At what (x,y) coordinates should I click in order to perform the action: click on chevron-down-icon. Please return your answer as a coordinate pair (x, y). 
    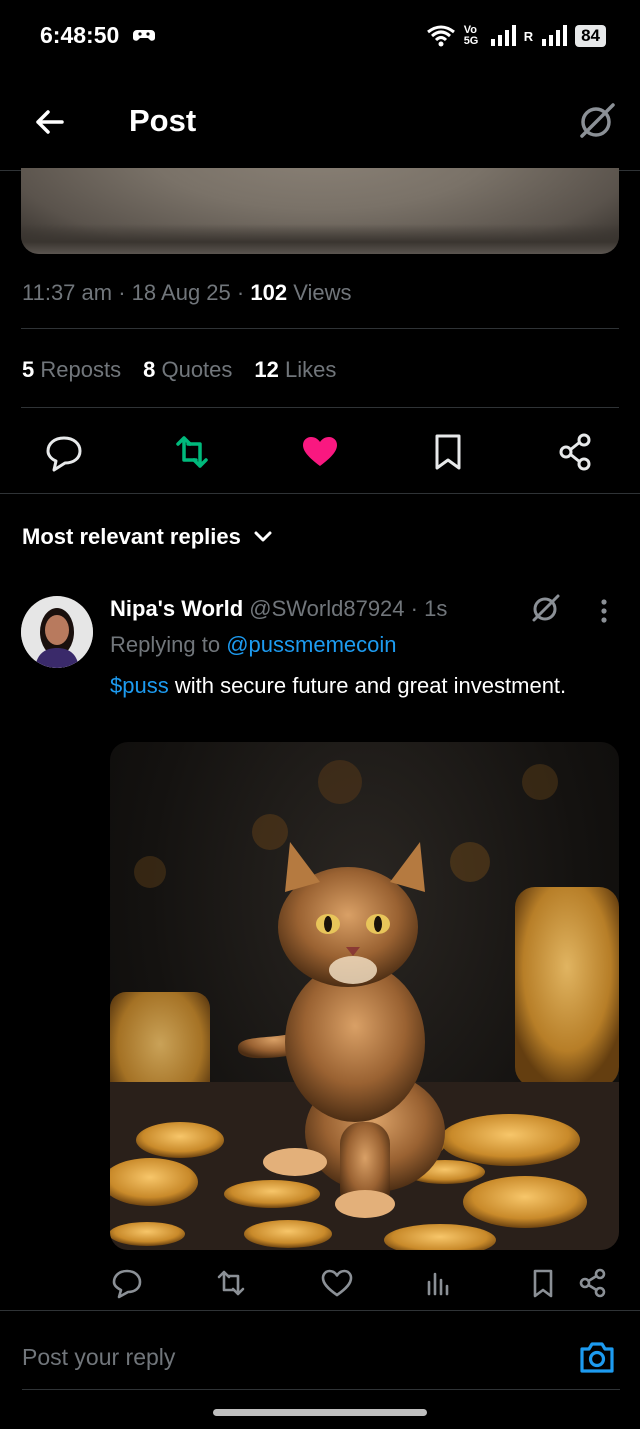
    Looking at the image, I should click on (263, 536).